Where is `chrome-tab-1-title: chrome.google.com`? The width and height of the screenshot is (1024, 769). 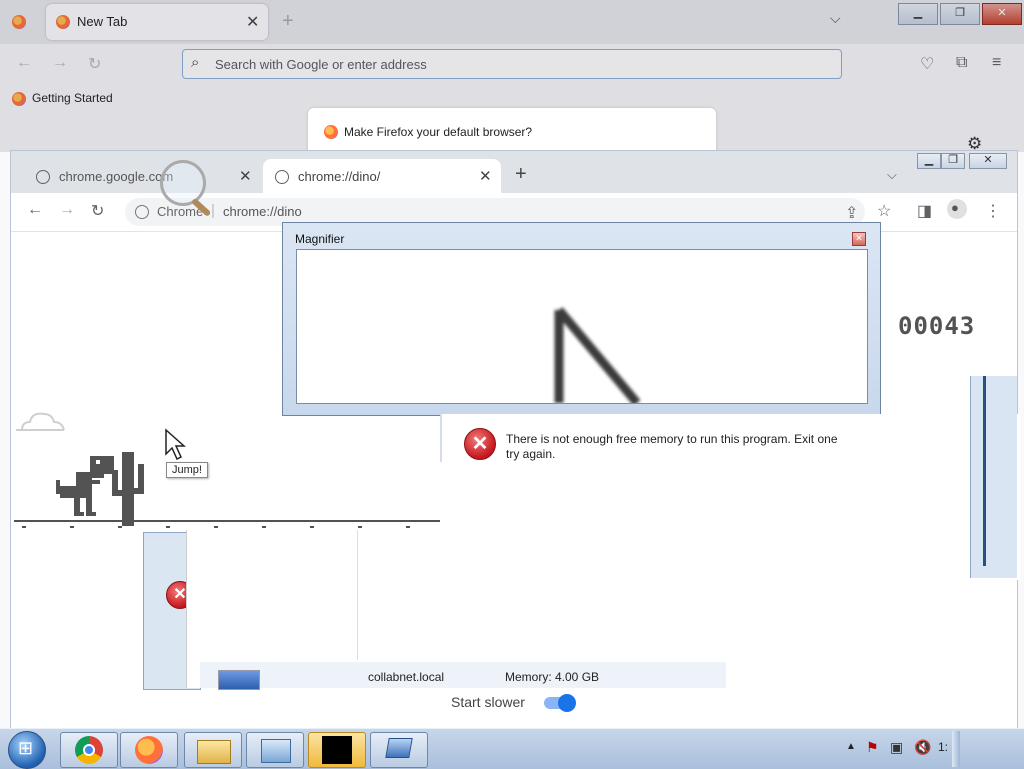 chrome-tab-1-title: chrome.google.com is located at coordinates (116, 176).